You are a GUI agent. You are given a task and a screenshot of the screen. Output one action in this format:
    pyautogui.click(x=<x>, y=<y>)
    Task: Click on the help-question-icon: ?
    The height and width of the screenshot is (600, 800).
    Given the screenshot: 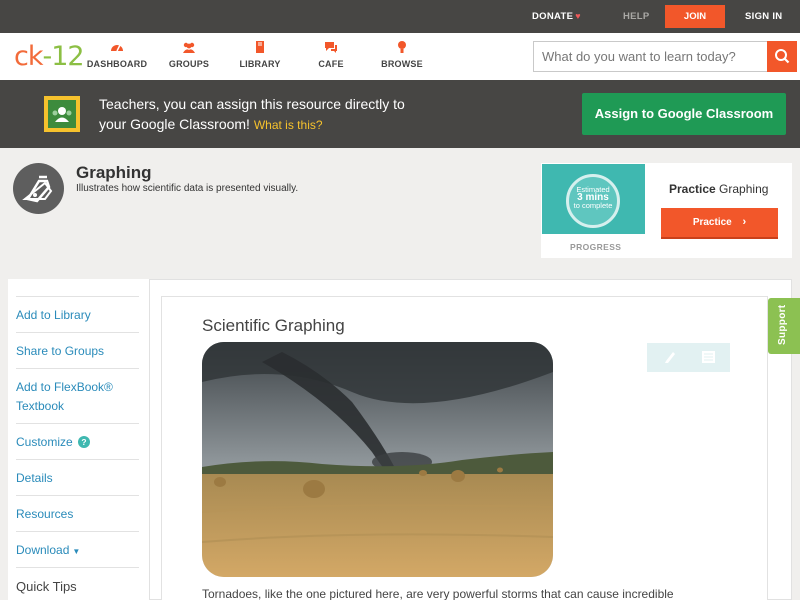 What is the action you would take?
    pyautogui.click(x=84, y=442)
    